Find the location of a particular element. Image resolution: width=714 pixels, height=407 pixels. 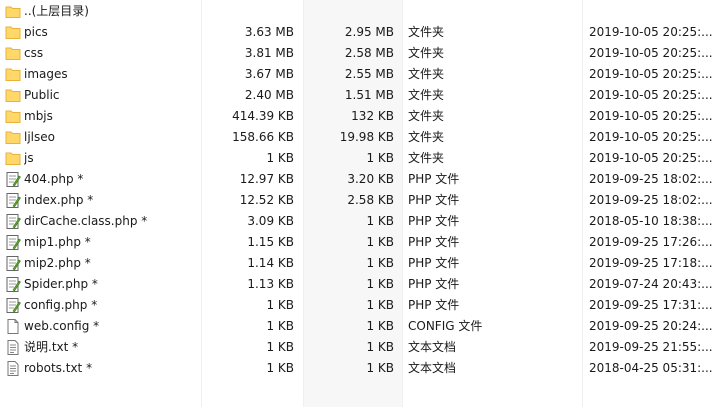

packed-size: 132 KB is located at coordinates (372, 116).